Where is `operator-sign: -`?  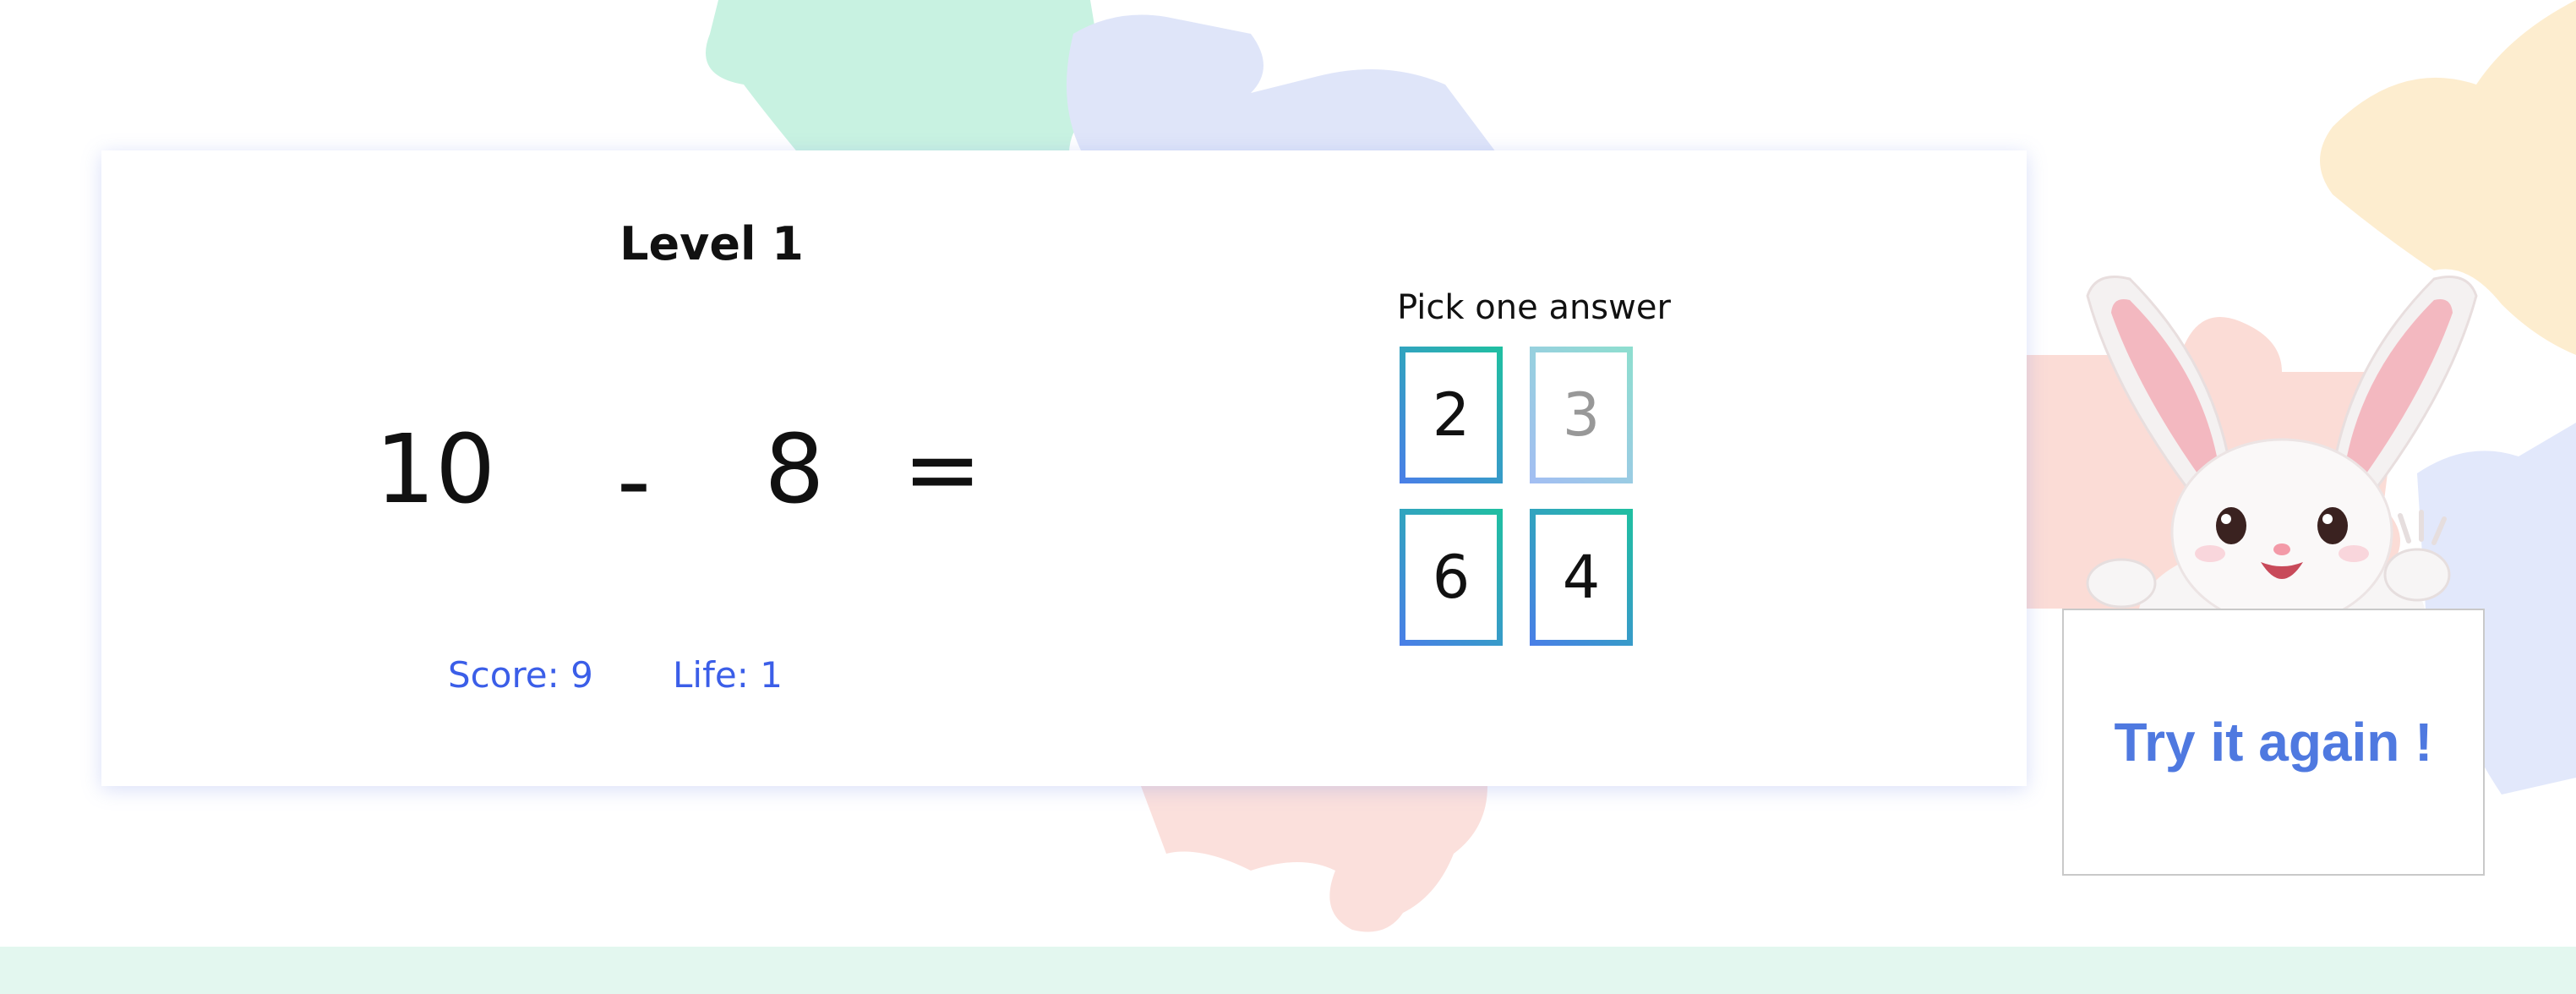
operator-sign: - is located at coordinates (634, 482).